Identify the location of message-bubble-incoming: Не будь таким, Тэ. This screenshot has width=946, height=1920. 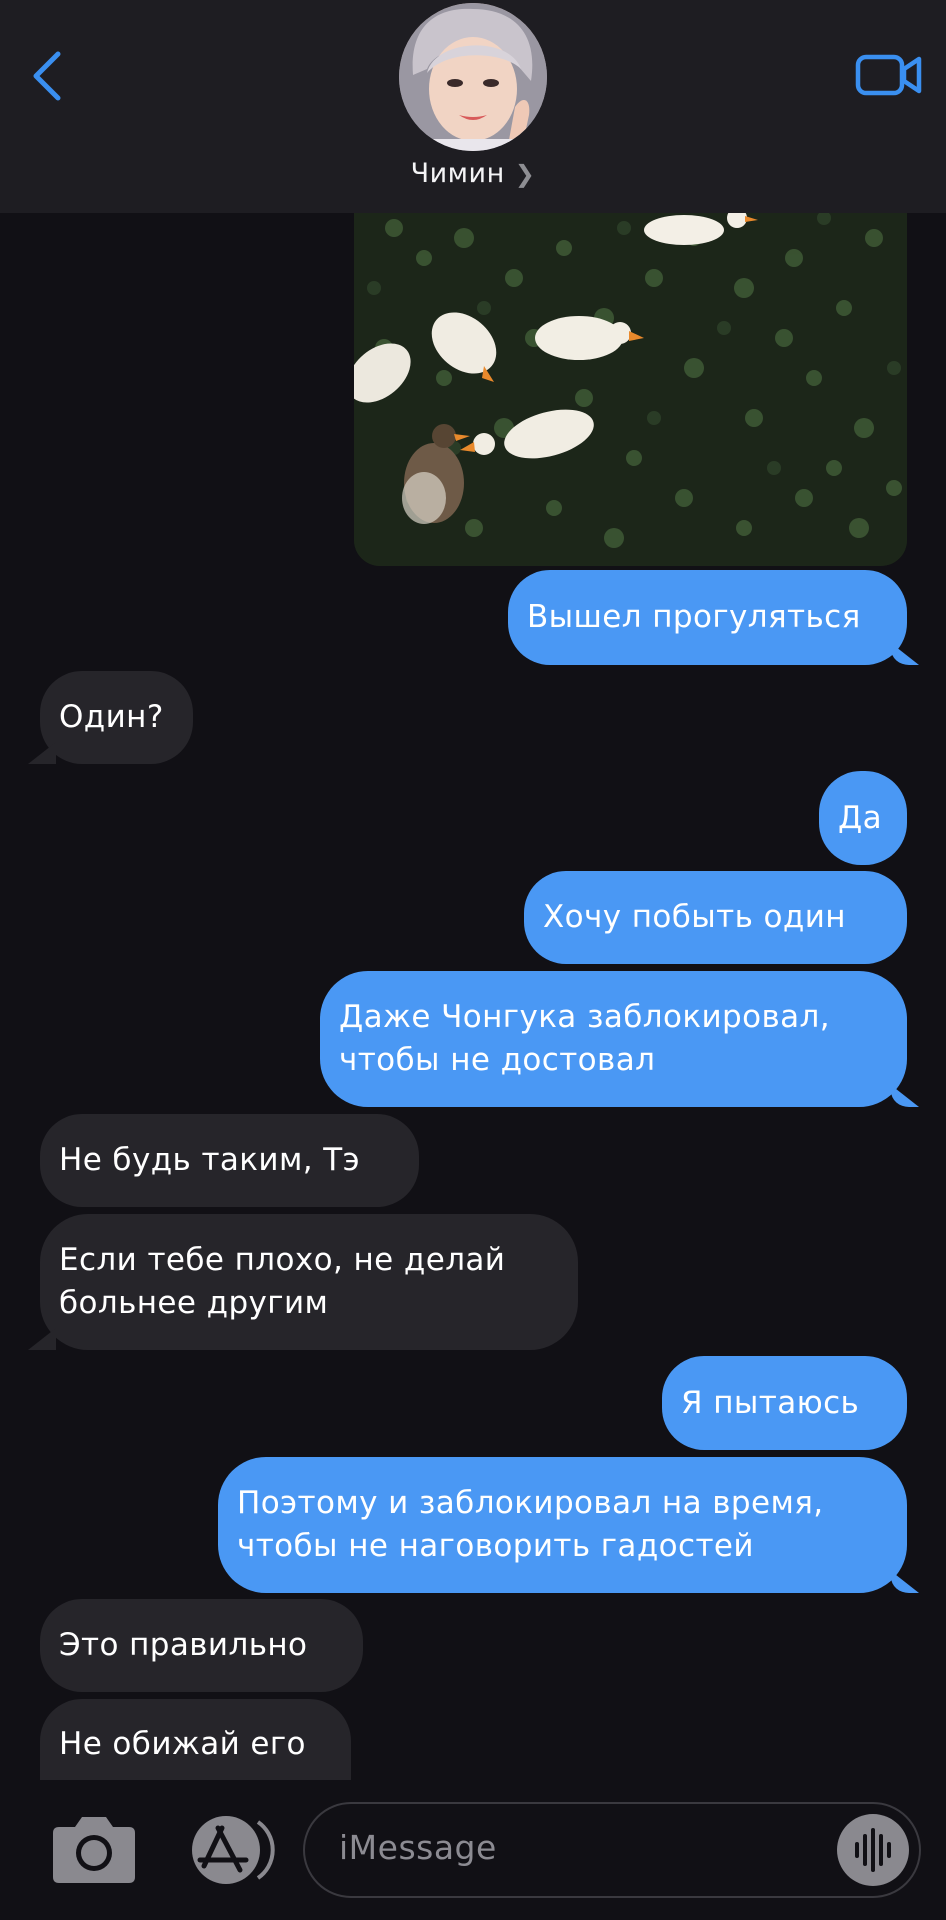
(229, 1160).